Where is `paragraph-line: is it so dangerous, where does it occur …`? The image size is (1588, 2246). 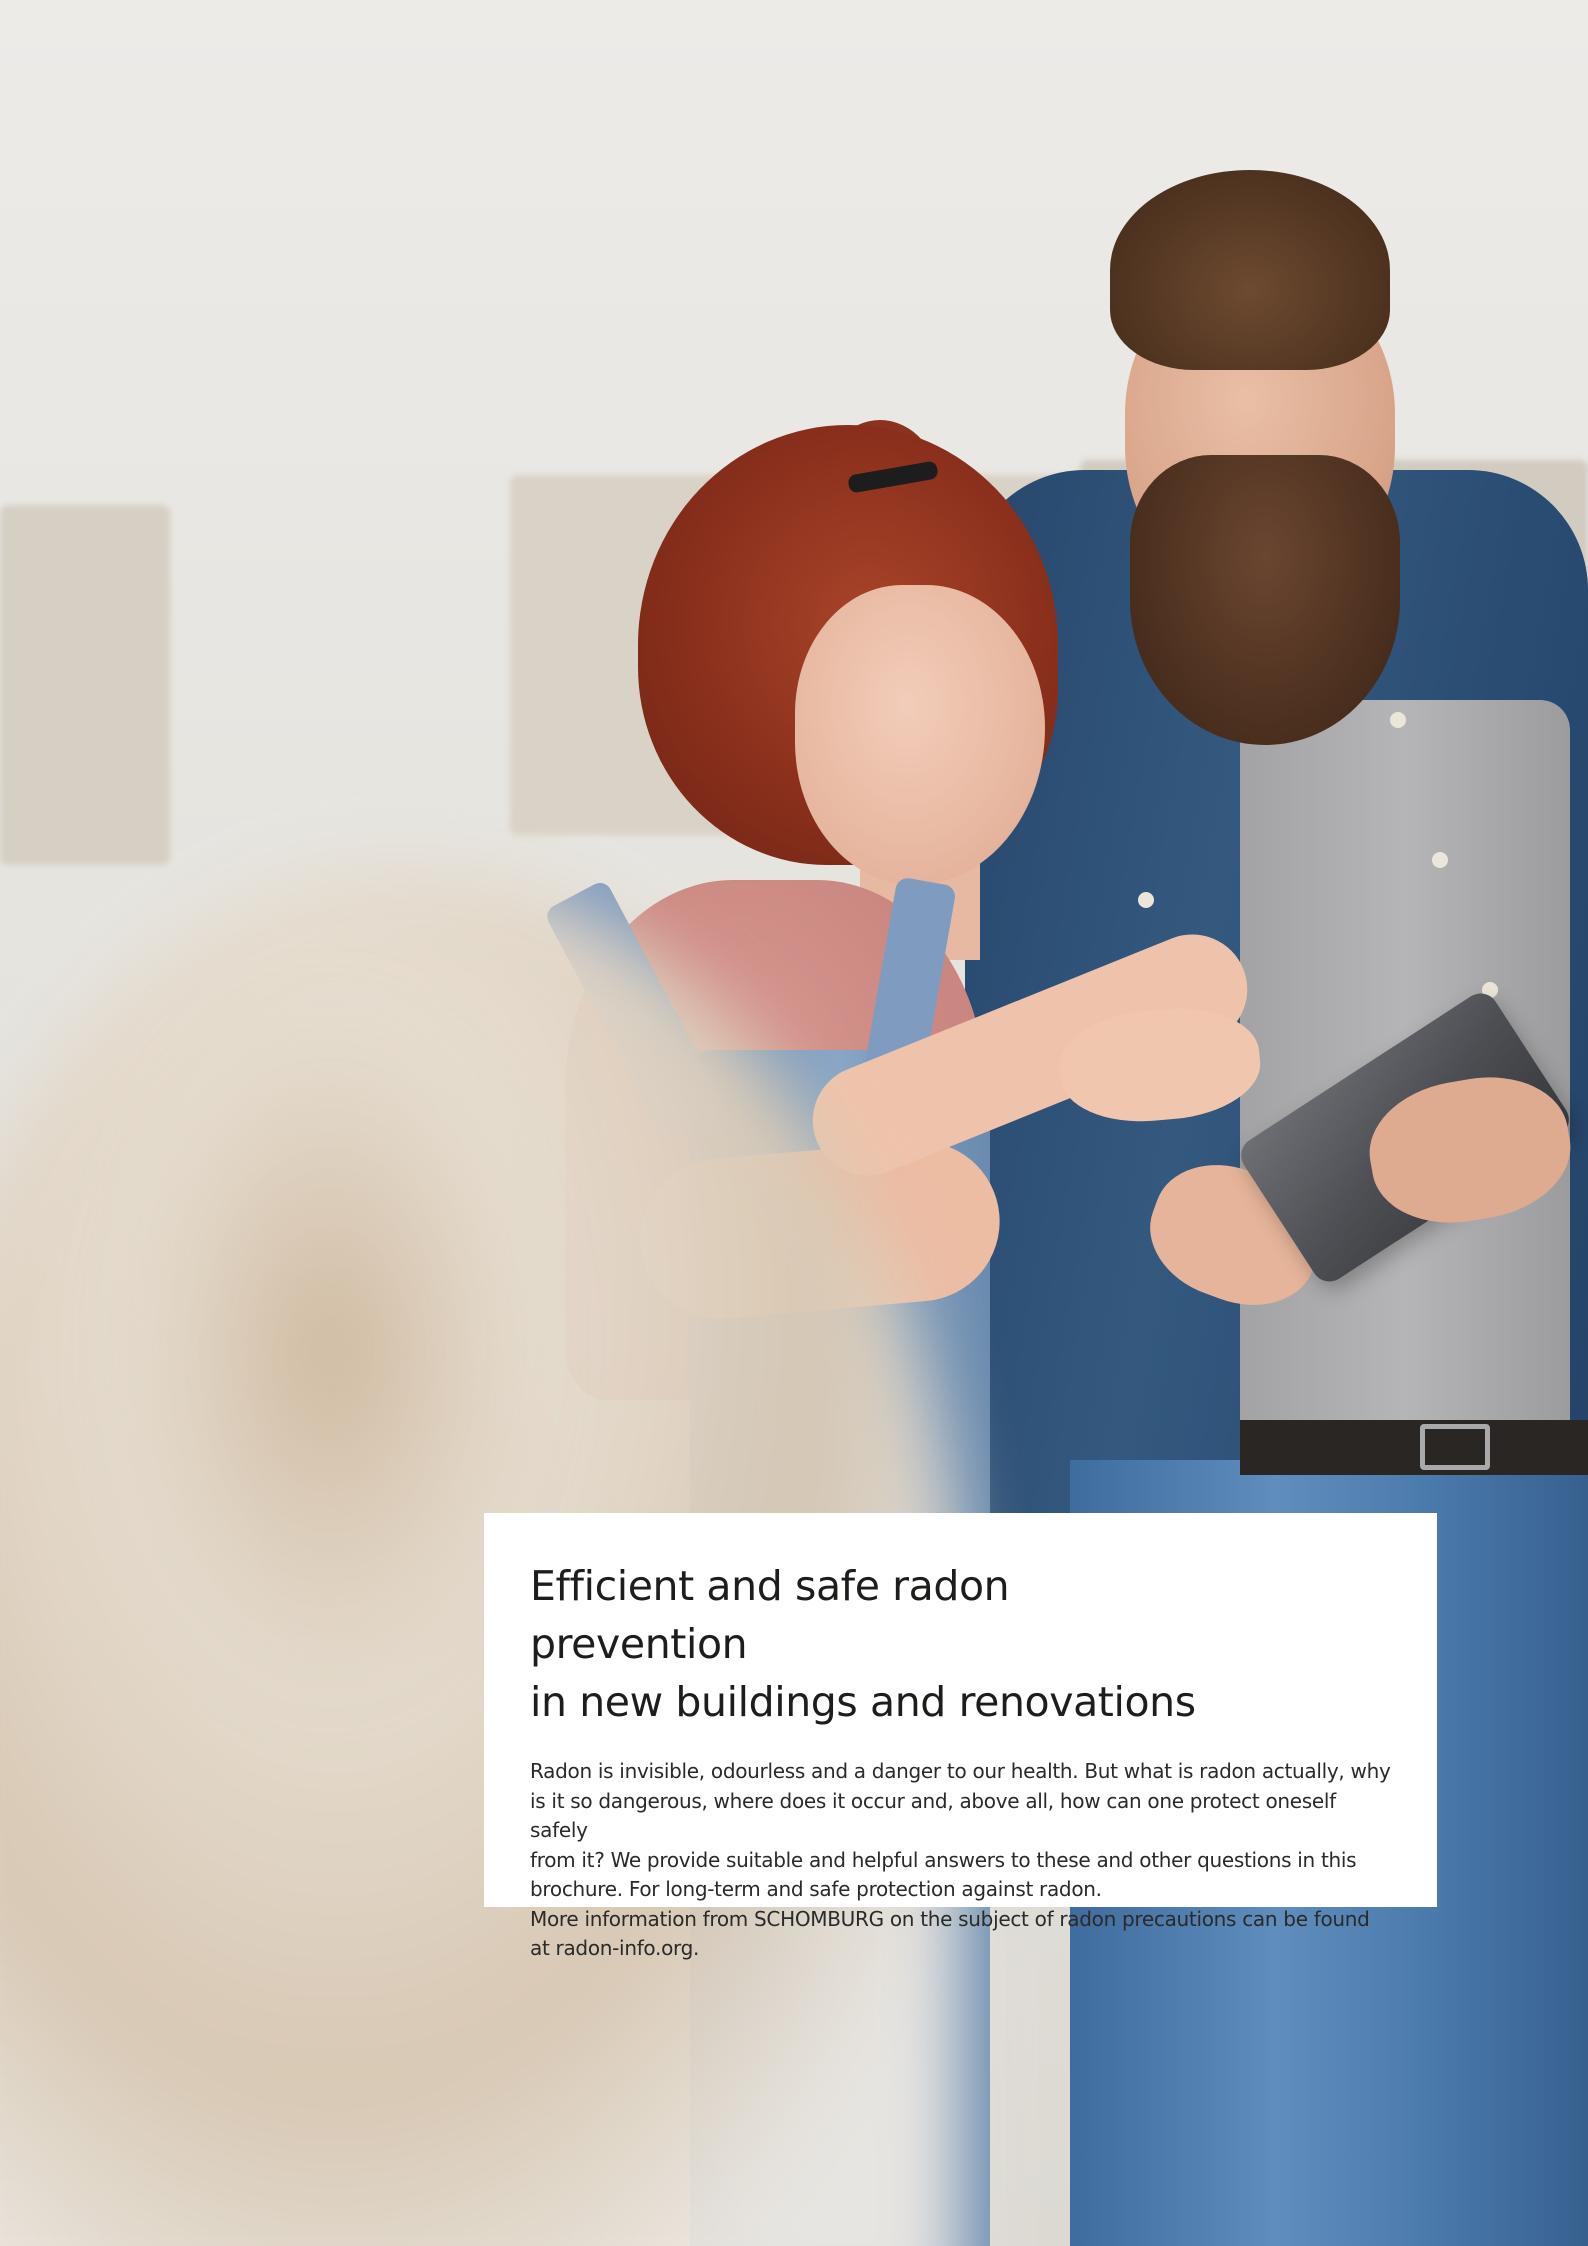 paragraph-line: is it so dangerous, where does it occur … is located at coordinates (933, 1815).